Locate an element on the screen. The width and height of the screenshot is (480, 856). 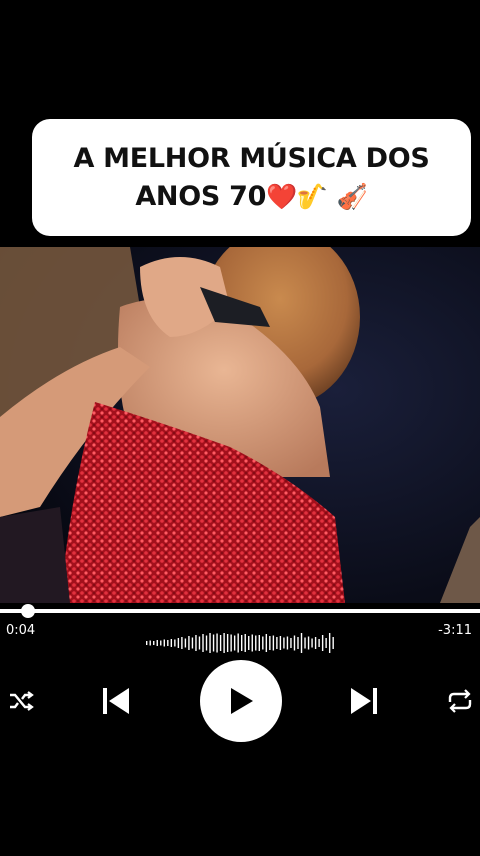
skip-previous-icon is located at coordinates (116, 701).